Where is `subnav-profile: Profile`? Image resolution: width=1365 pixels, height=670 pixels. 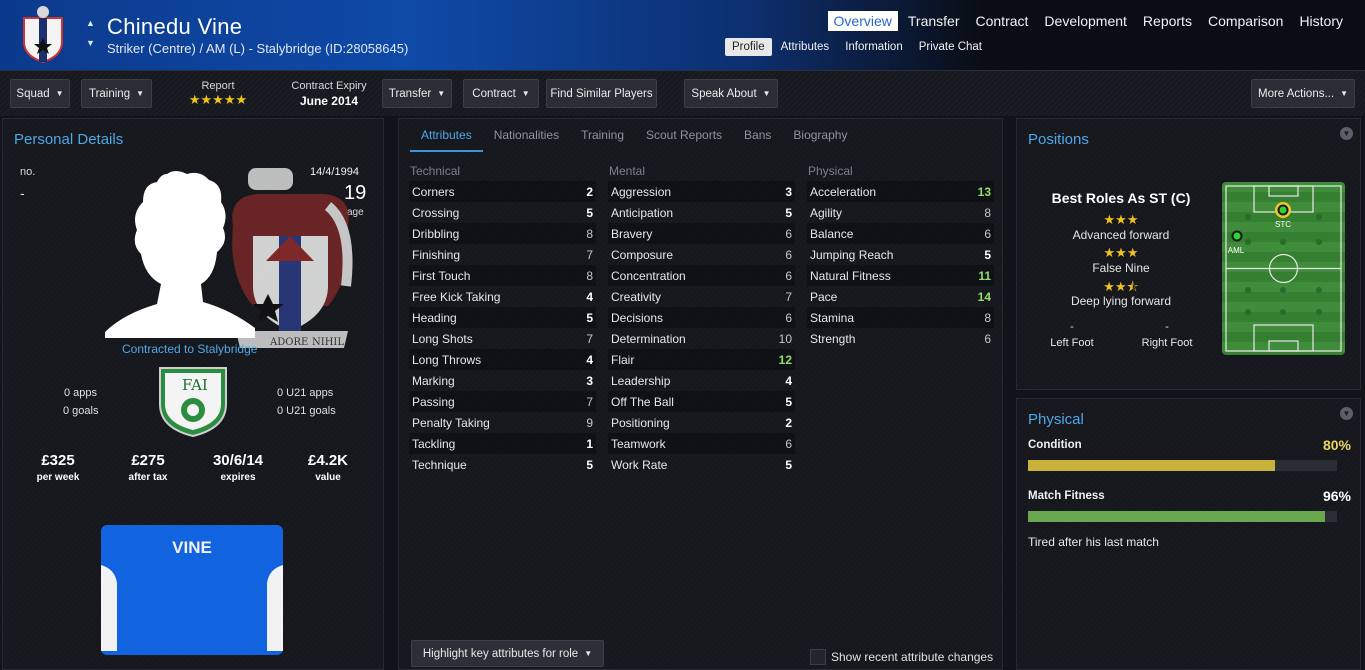
subnav-profile: Profile is located at coordinates (748, 47).